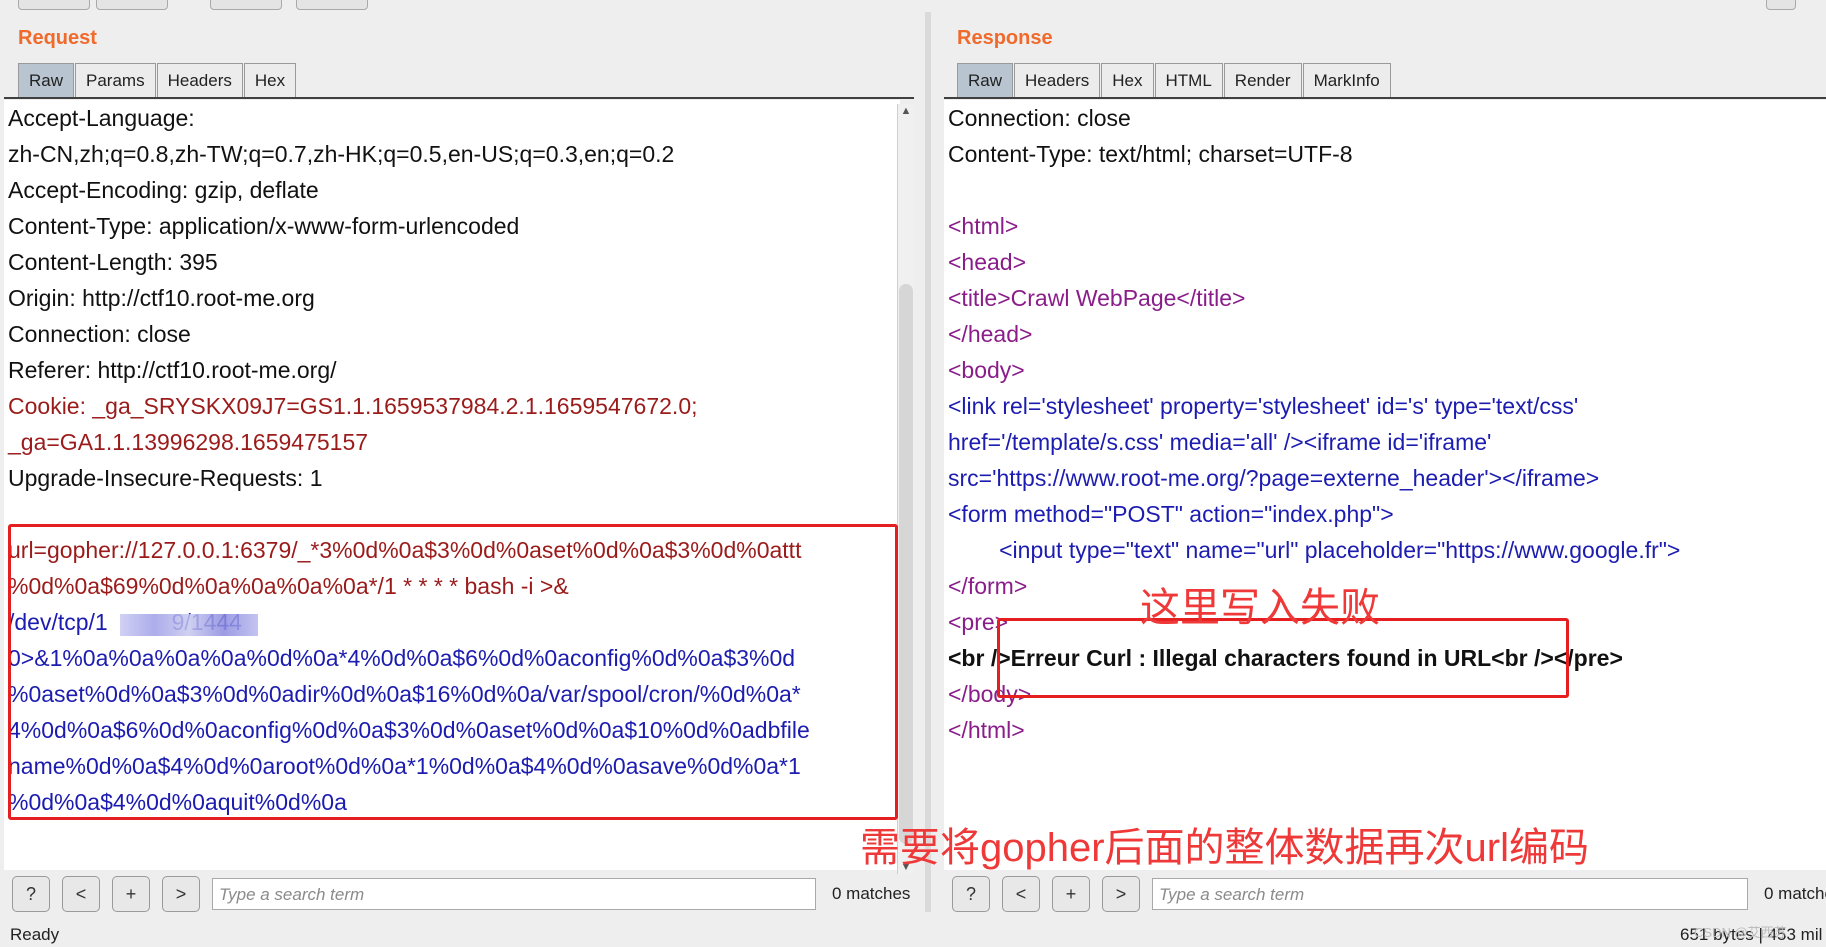  What do you see at coordinates (906, 564) in the screenshot?
I see `scroll-thumb` at bounding box center [906, 564].